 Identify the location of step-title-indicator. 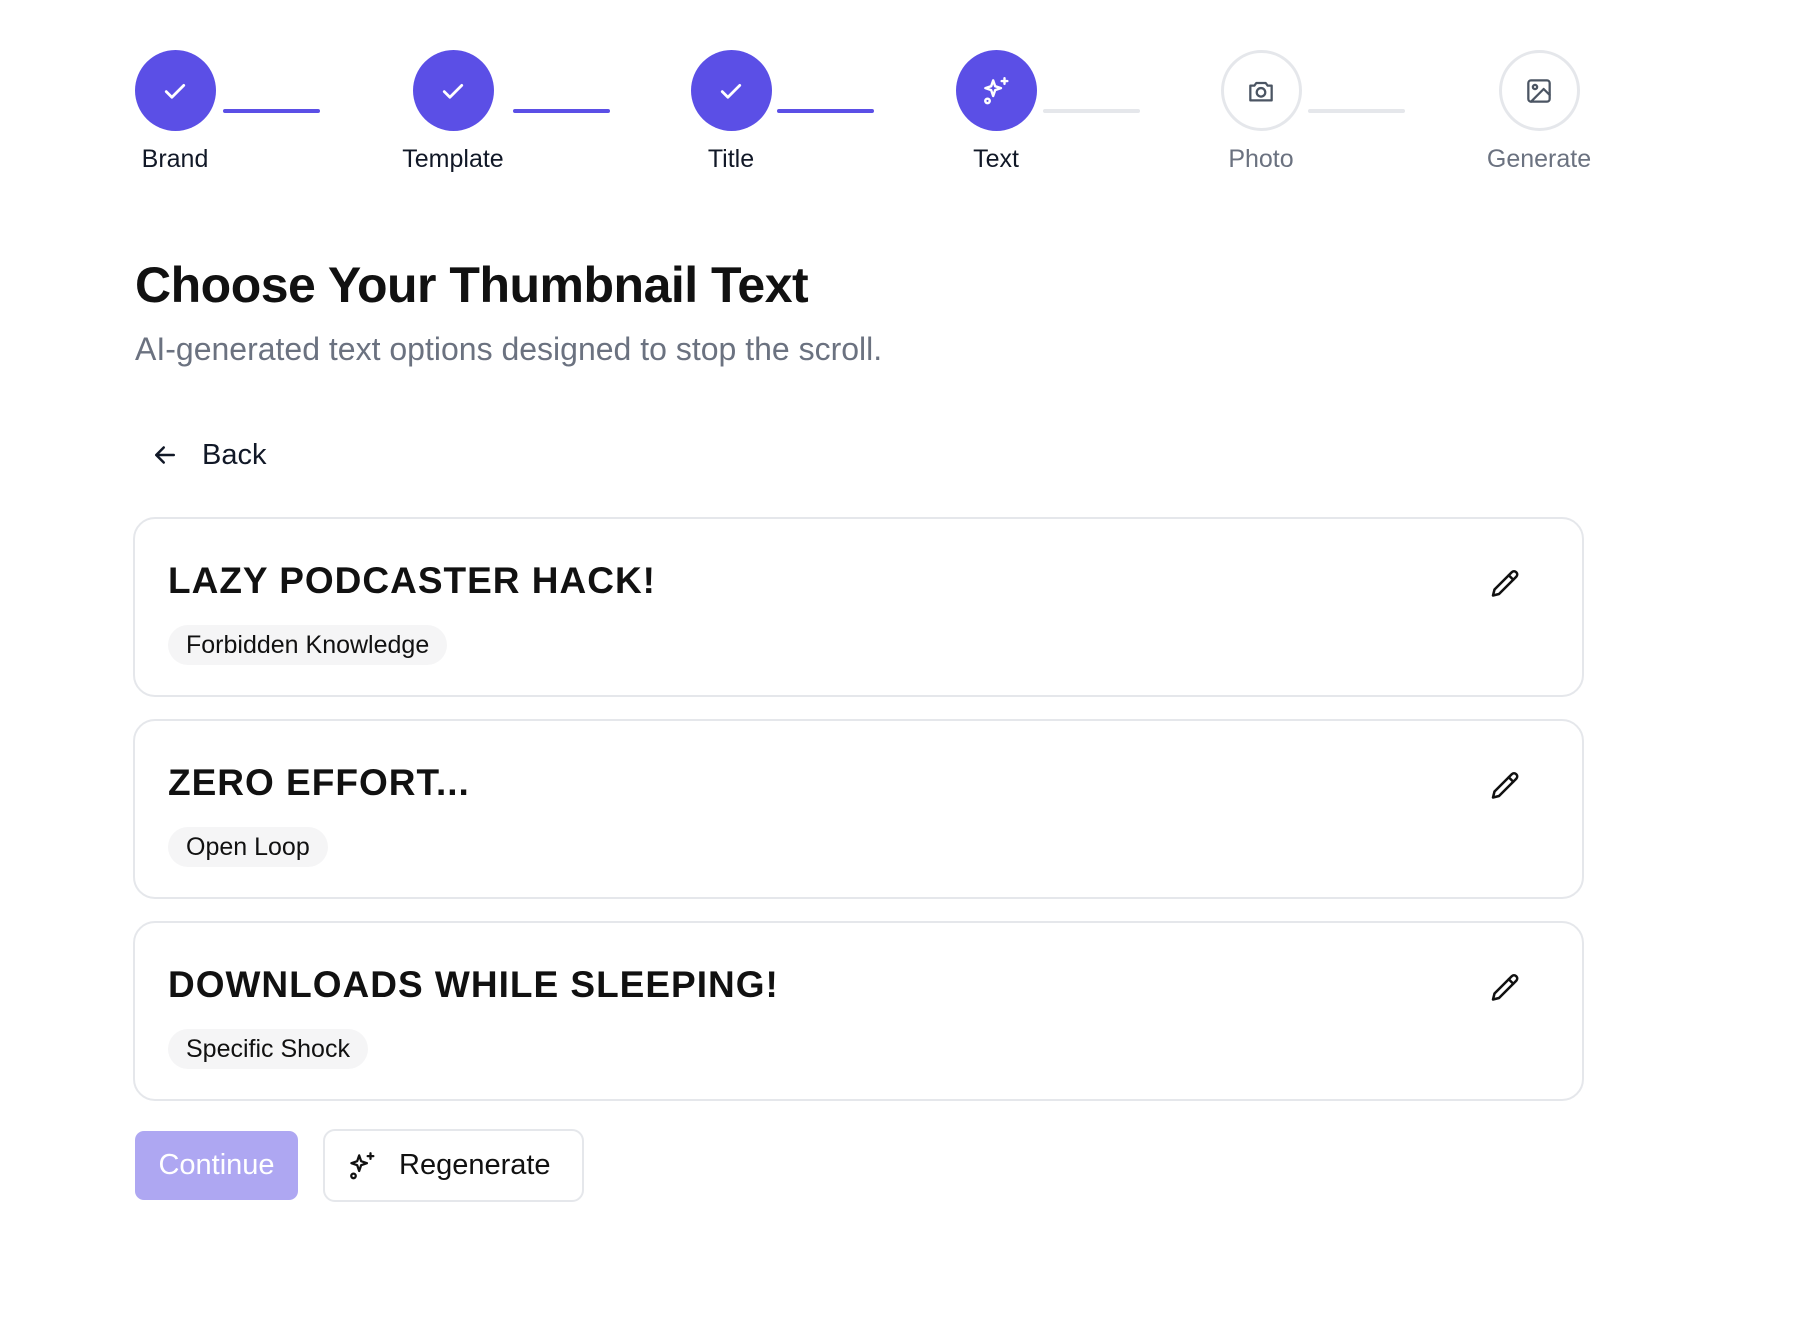
(731, 90).